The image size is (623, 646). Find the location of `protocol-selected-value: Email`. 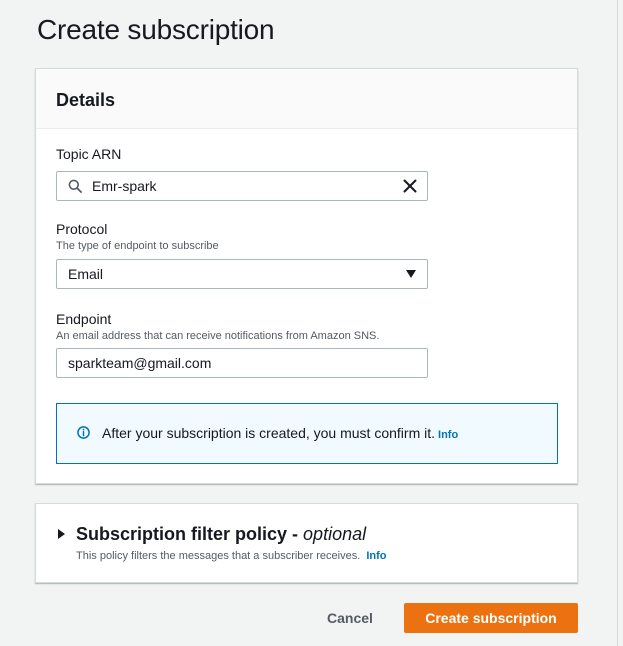

protocol-selected-value: Email is located at coordinates (86, 274).